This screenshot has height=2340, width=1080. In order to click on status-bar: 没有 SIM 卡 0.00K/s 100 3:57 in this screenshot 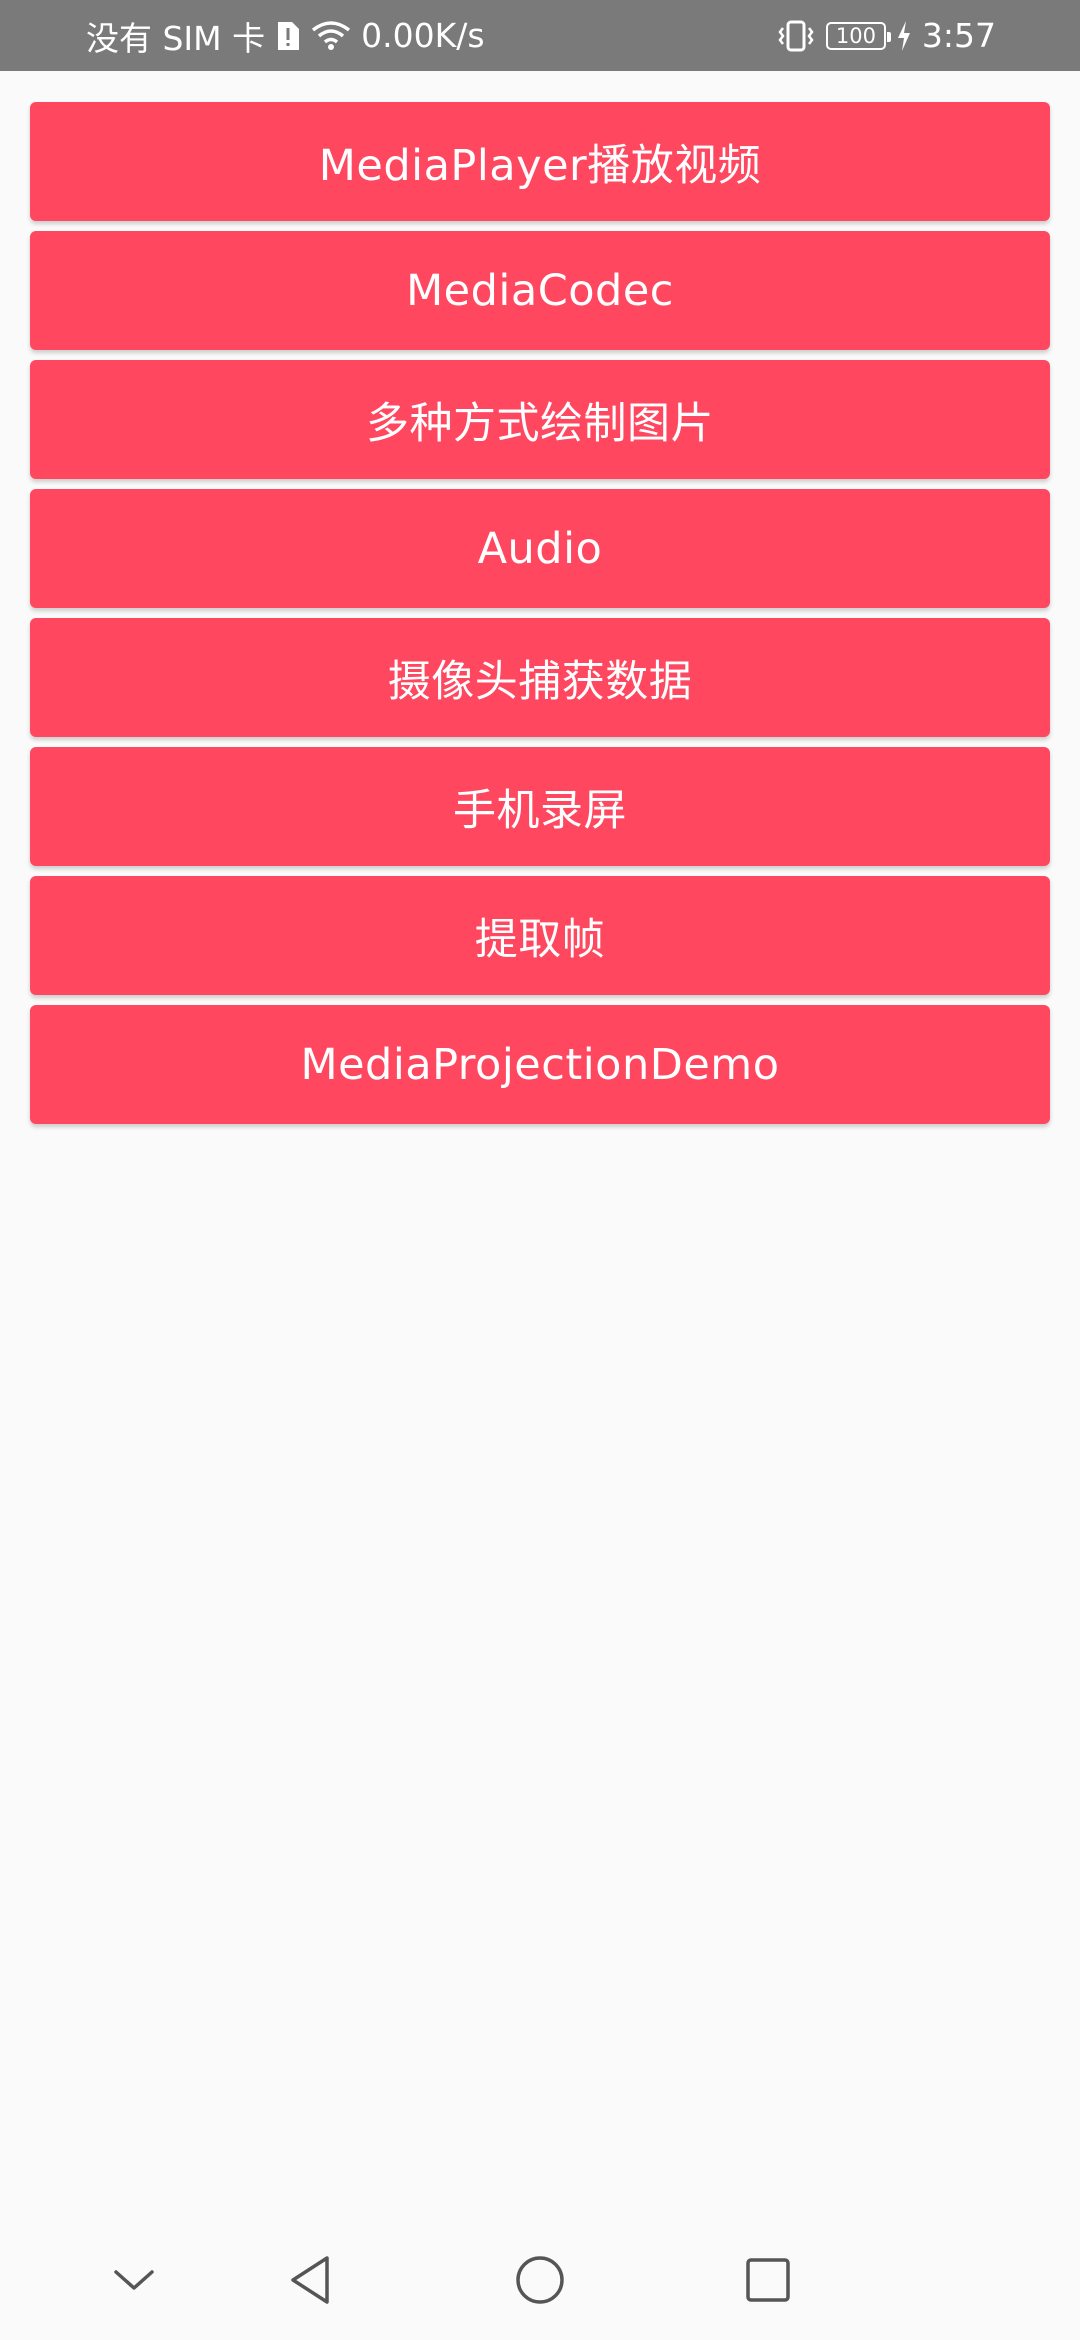, I will do `click(540, 35)`.